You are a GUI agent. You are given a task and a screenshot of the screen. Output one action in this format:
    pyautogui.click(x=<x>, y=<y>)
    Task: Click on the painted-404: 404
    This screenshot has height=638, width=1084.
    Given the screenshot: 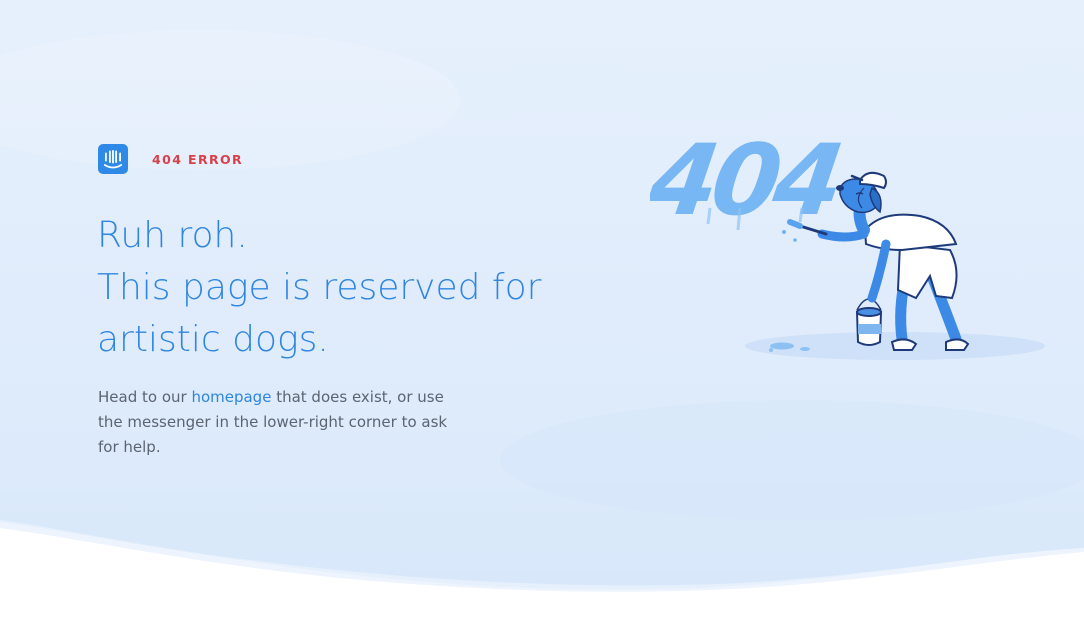 What is the action you would take?
    pyautogui.click(x=747, y=180)
    